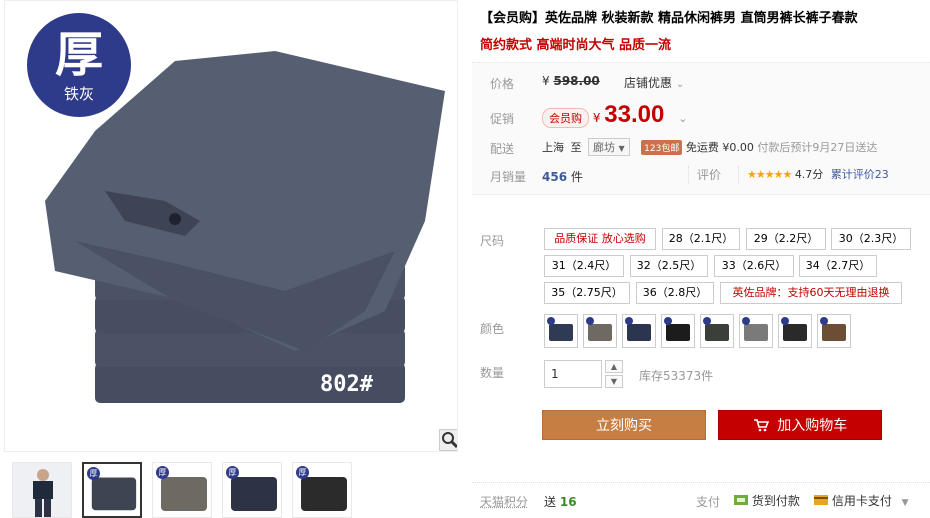  What do you see at coordinates (838, 266) in the screenshot?
I see `size-option-7: 34（2.7尺）` at bounding box center [838, 266].